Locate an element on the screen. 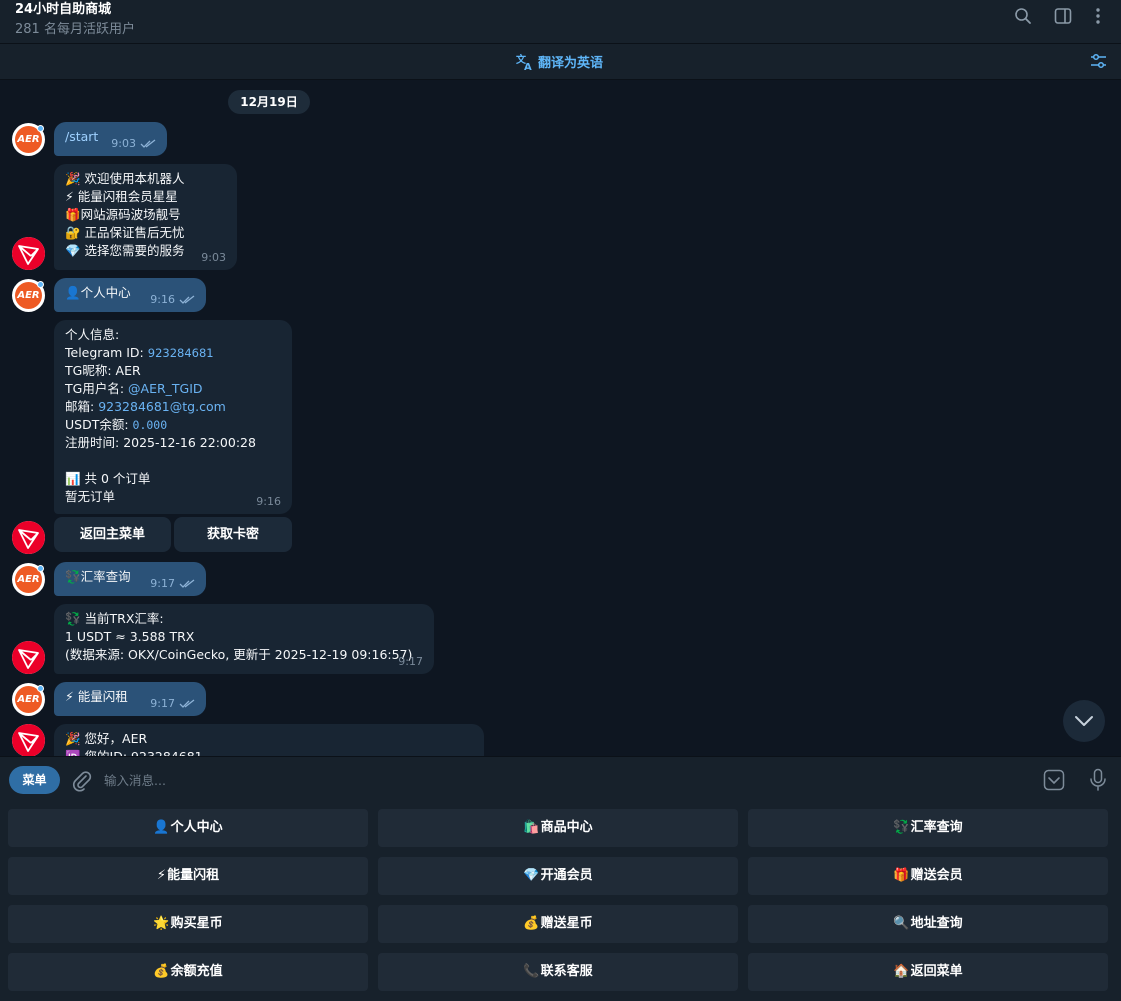 Image resolution: width=1121 pixels, height=1001 pixels. lightning-icon: ⚡ is located at coordinates (161, 875).